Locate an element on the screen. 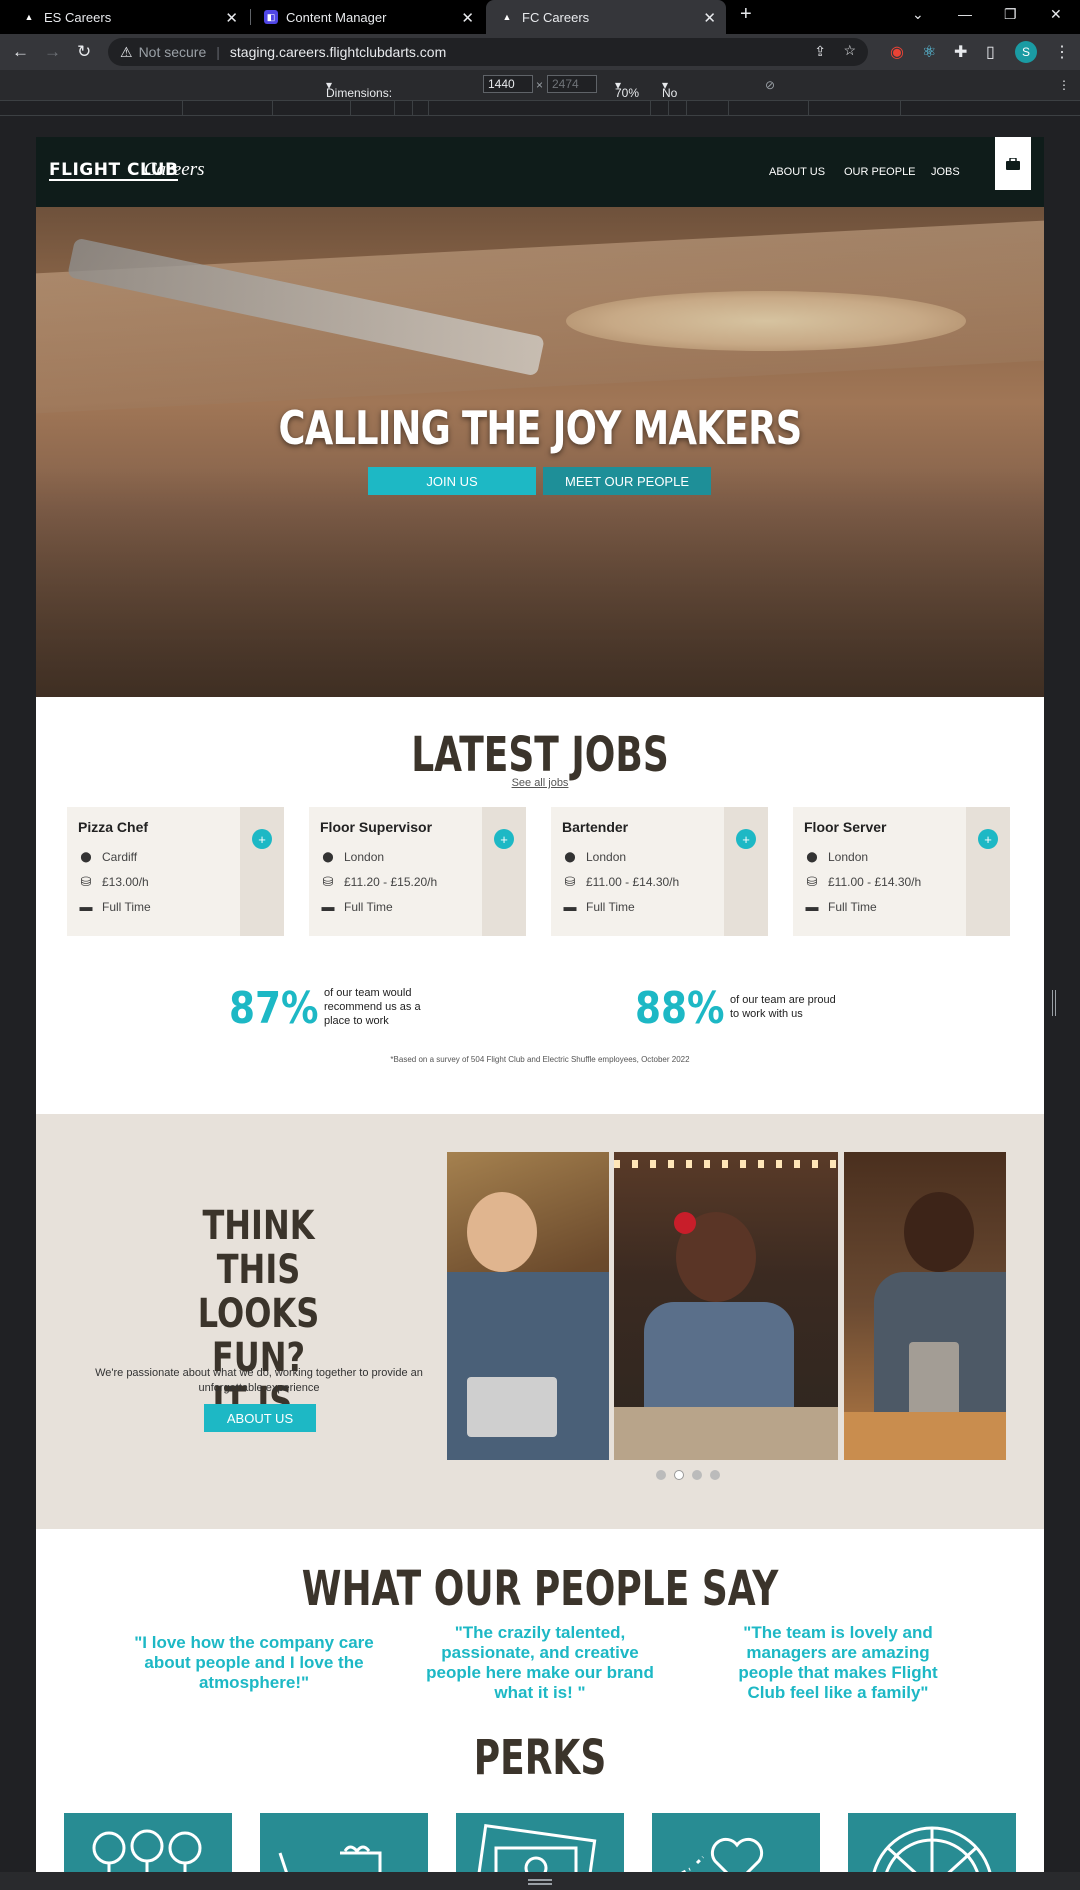 The image size is (1080, 1890). cms-icon: ◧ is located at coordinates (271, 17).